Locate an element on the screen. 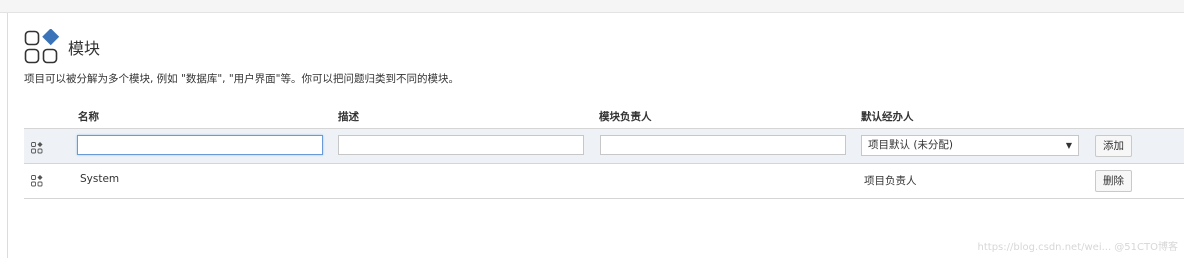  add-button: 添加 is located at coordinates (1113, 146).